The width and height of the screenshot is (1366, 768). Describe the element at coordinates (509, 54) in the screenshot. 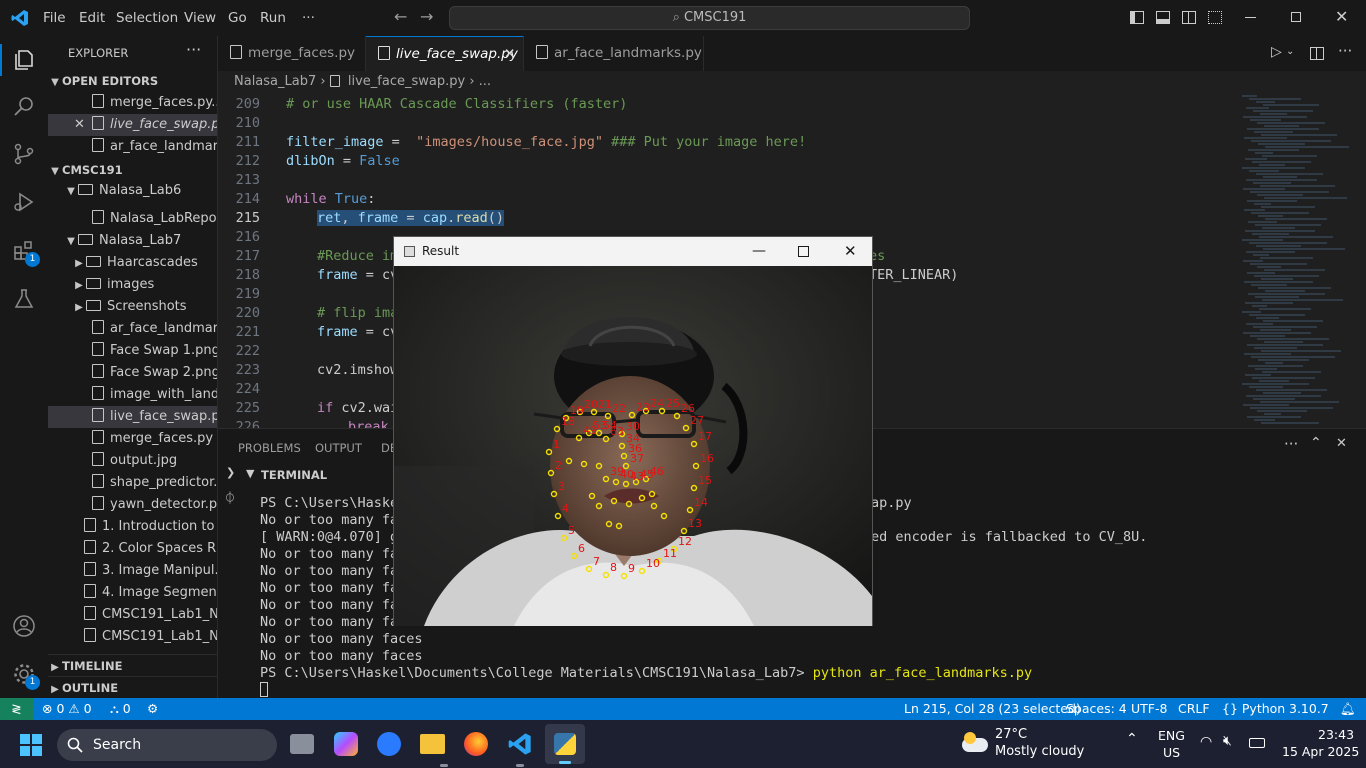

I see `close-tab-icon: ✕` at that location.